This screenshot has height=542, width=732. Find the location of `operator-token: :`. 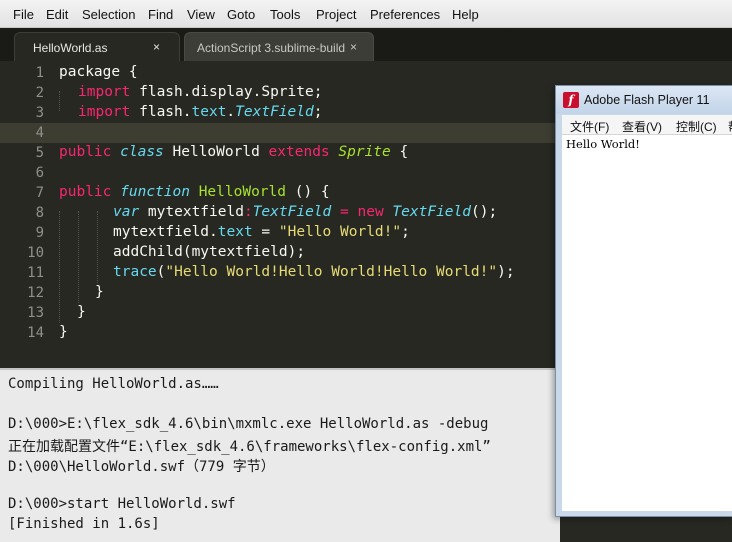

operator-token: : is located at coordinates (248, 212).